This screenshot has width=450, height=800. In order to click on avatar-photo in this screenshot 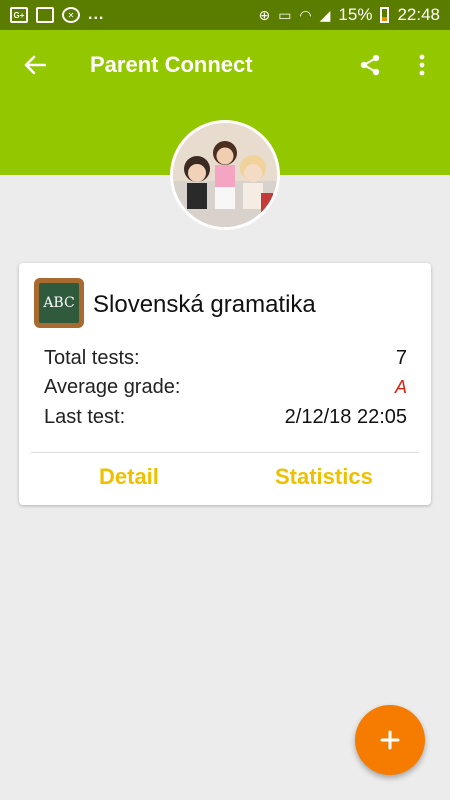, I will do `click(225, 175)`.